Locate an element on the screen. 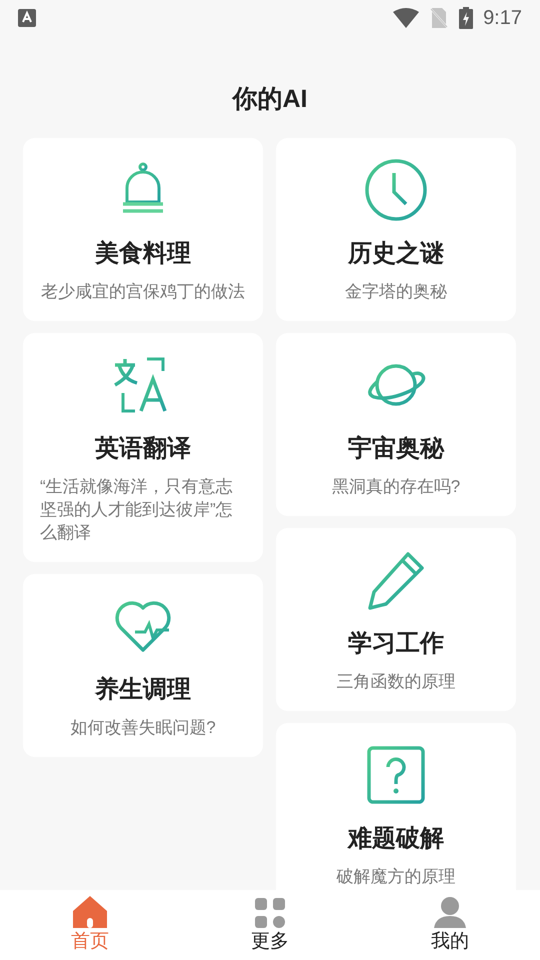 Image resolution: width=540 pixels, height=960 pixels. topic-card: 英语翻译 “生活就像海洋，只有意志坚强的人才能到达彼岸”怎么翻译 is located at coordinates (143, 447).